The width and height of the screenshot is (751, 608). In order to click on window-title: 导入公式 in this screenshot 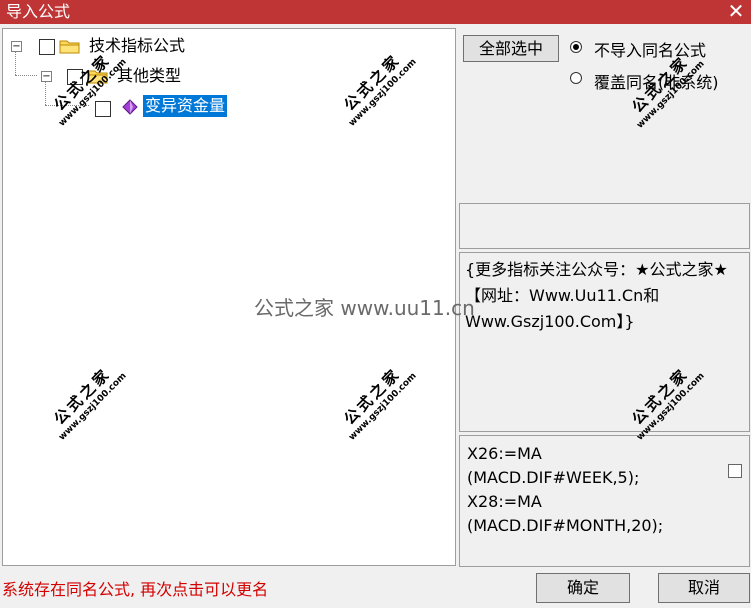, I will do `click(38, 11)`.